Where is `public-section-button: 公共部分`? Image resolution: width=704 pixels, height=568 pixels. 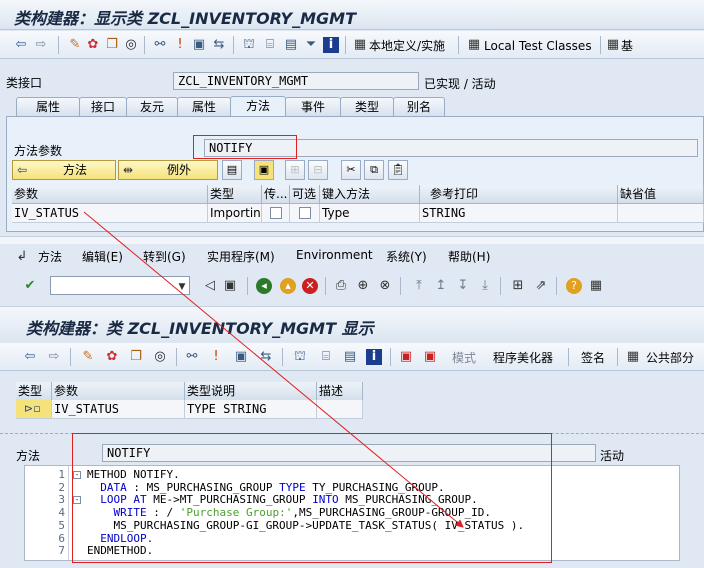
public-section-button: 公共部分 is located at coordinates (670, 358).